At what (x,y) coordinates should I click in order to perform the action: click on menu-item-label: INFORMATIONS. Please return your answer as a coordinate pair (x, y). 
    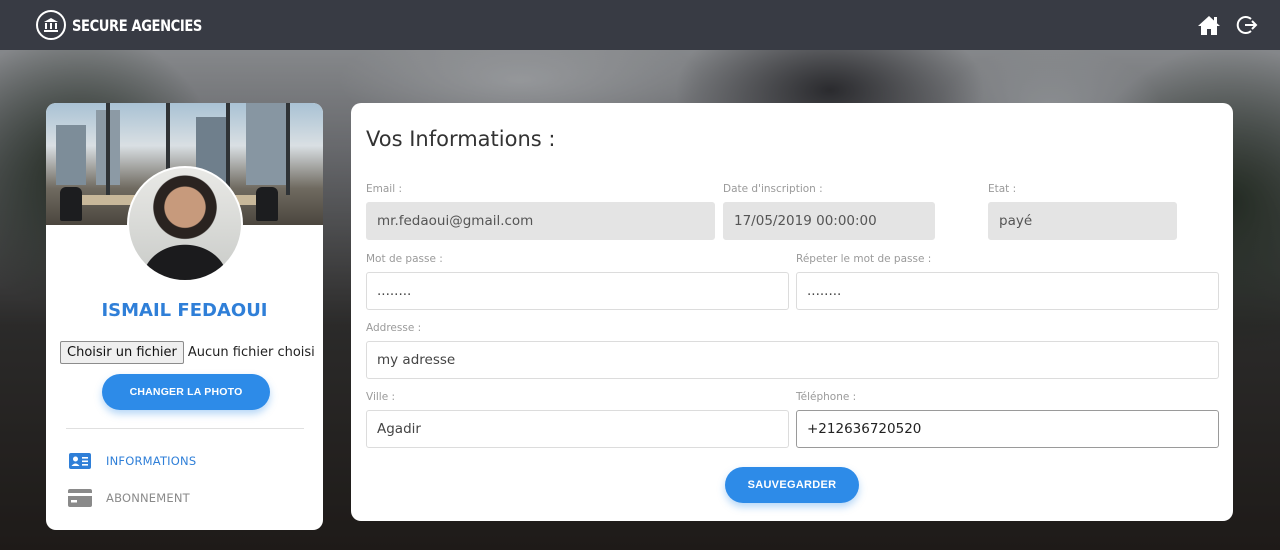
    Looking at the image, I should click on (151, 461).